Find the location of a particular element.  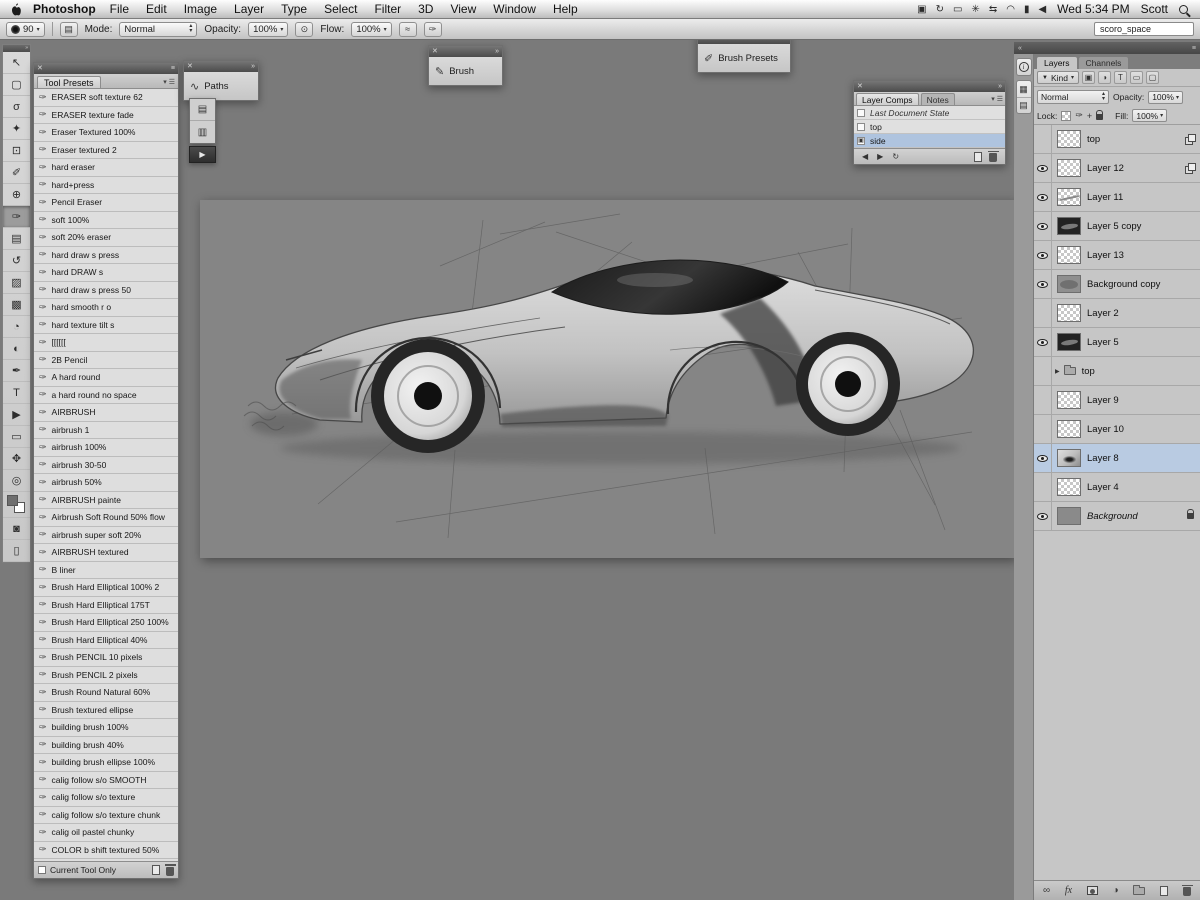

eyedropper-tool: ✐ is located at coordinates (16, 173).